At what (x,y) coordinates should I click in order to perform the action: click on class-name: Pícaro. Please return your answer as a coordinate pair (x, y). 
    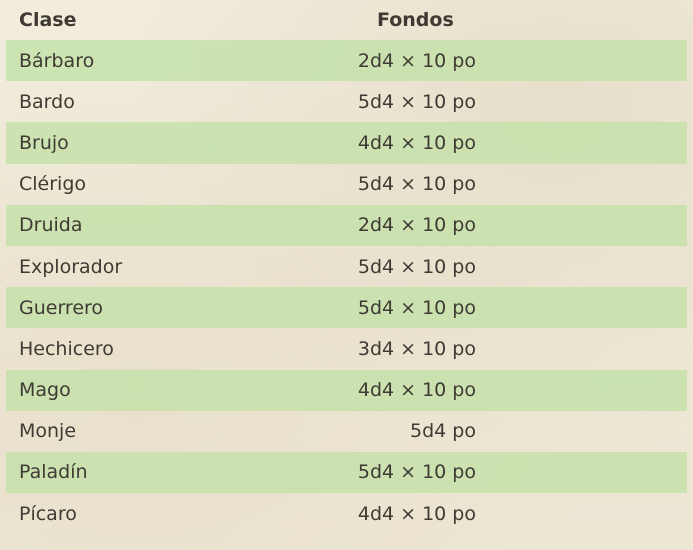
    Looking at the image, I should click on (48, 513).